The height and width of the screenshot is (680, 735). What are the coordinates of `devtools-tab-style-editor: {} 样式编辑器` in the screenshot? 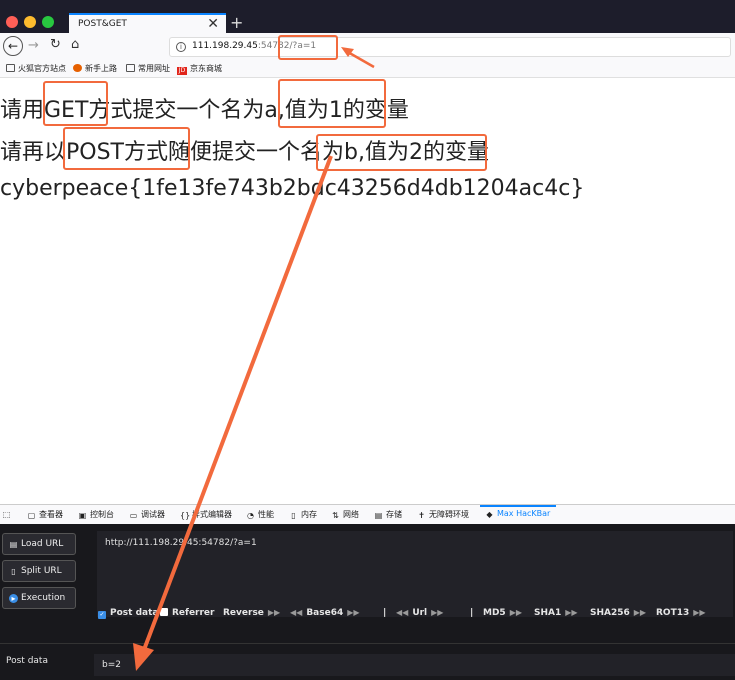 It's located at (206, 514).